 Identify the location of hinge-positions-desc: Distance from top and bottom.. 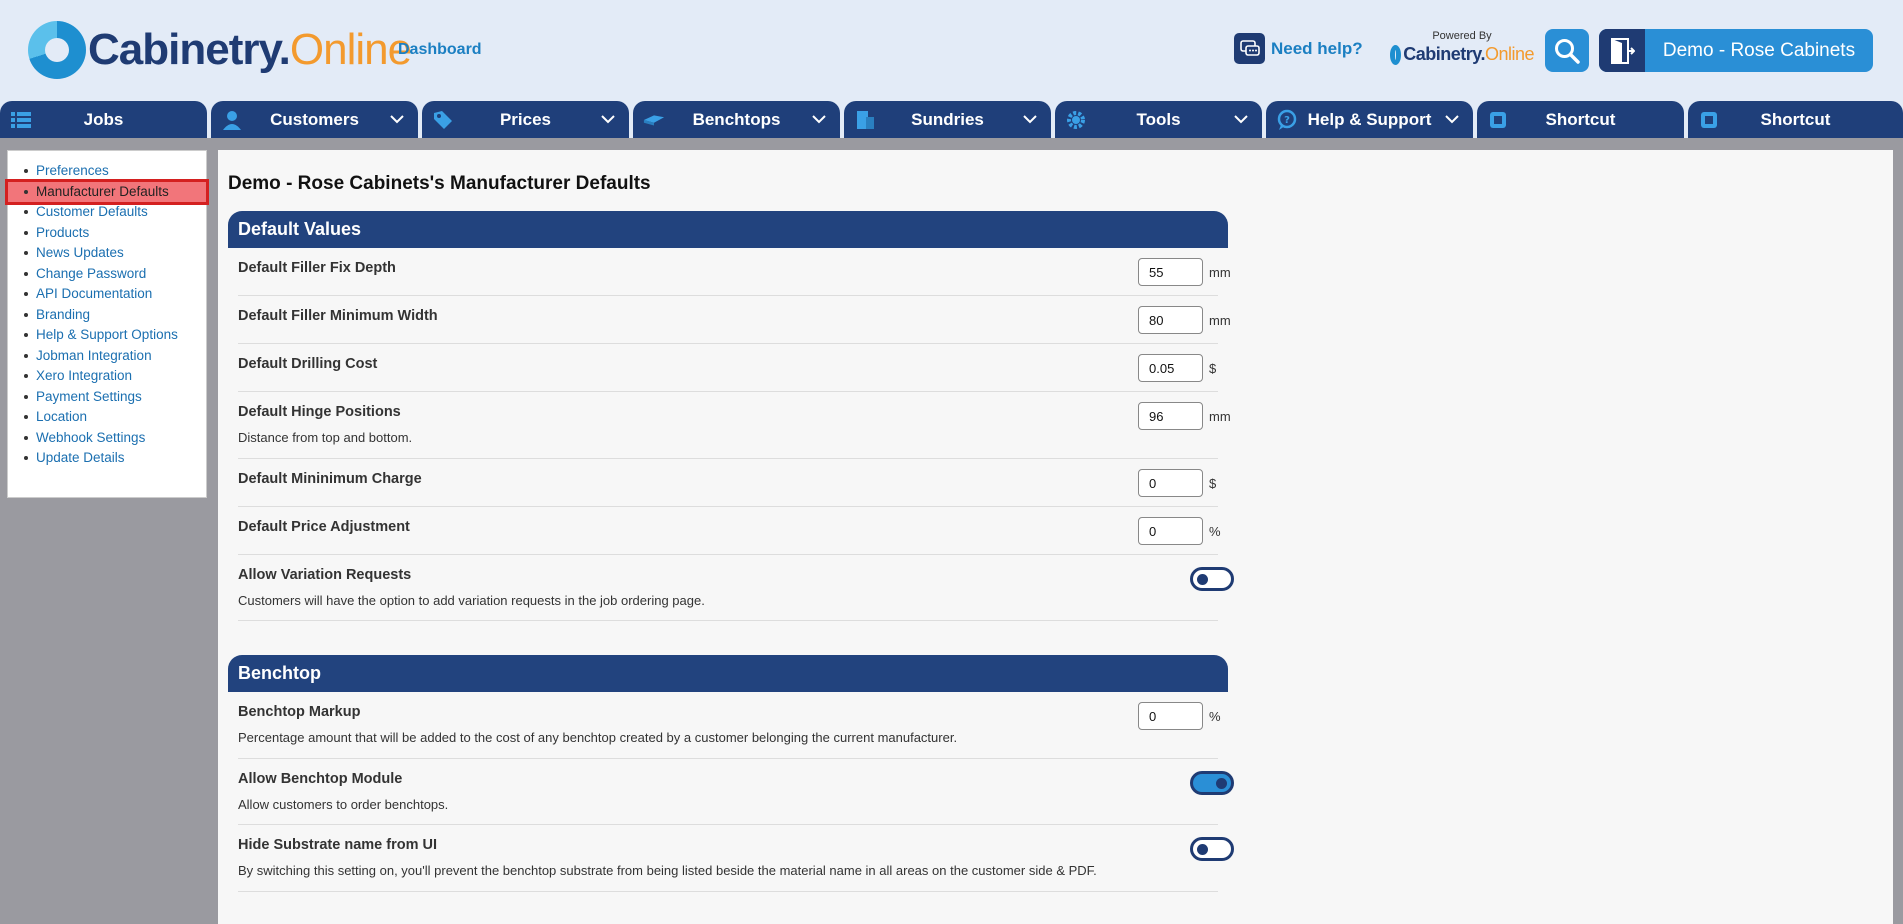
(325, 437).